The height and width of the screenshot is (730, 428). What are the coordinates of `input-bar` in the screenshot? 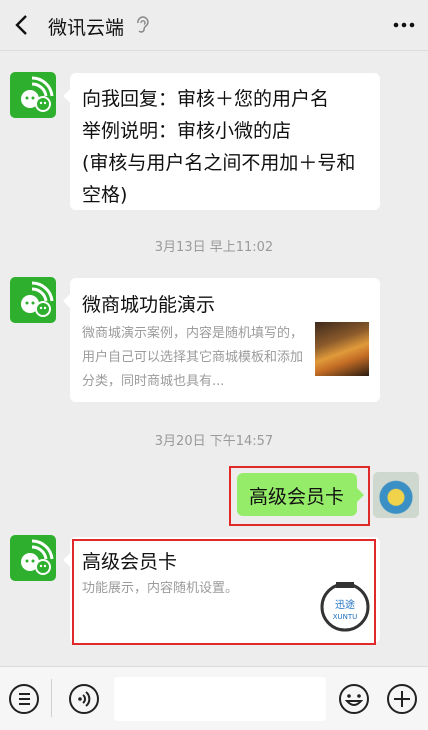 It's located at (214, 698).